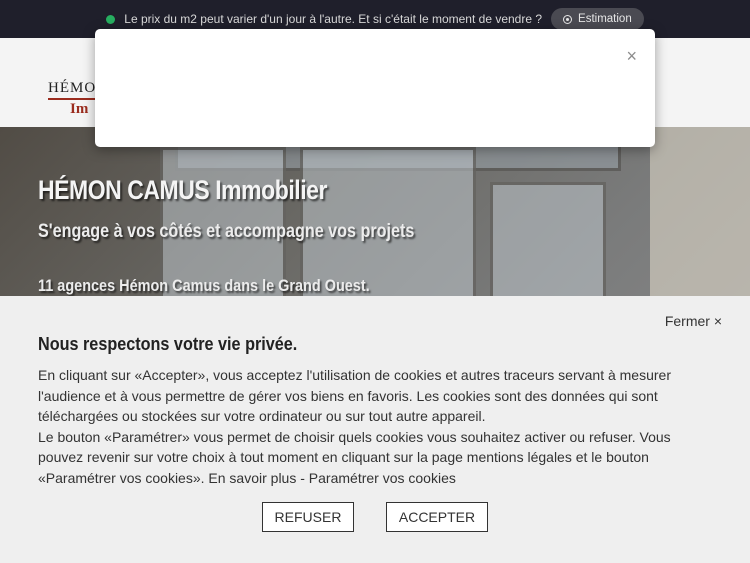 The width and height of the screenshot is (750, 563). I want to click on estimation-button: Estimation, so click(597, 19).